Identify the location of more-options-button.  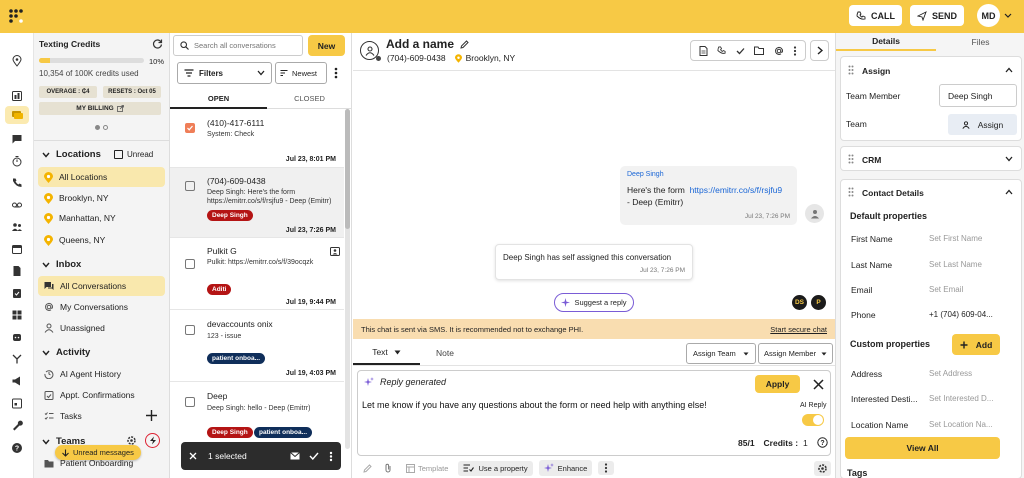
(606, 468).